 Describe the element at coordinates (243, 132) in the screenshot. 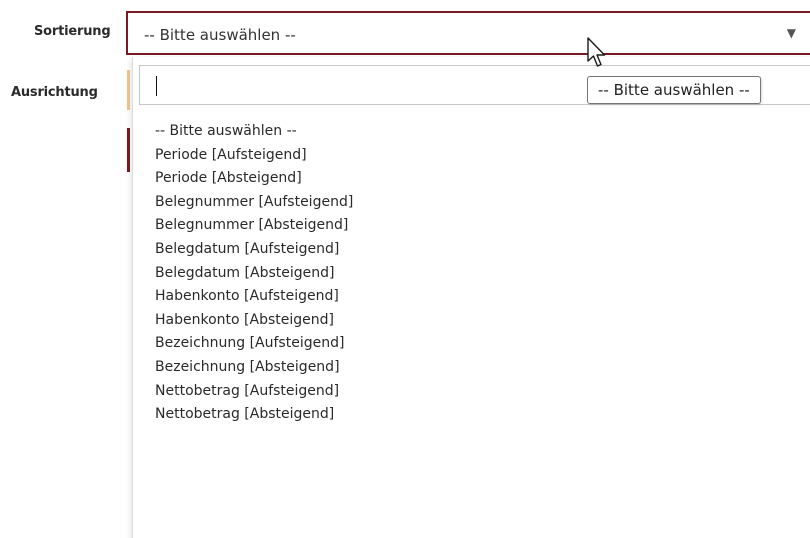

I see `dropdown-option: -- Bitte auswählen --` at that location.